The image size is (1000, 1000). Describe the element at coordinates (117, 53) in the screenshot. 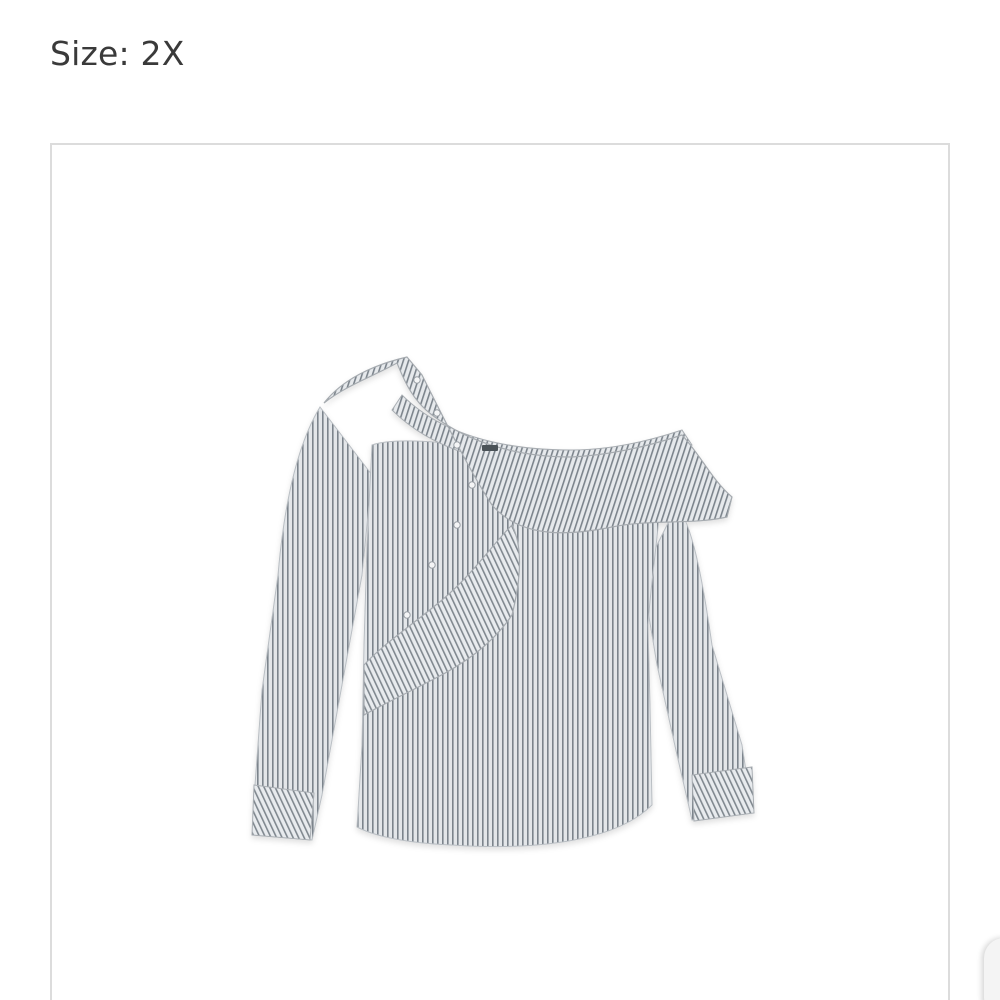

I see `size-label: Size: 2X` at that location.